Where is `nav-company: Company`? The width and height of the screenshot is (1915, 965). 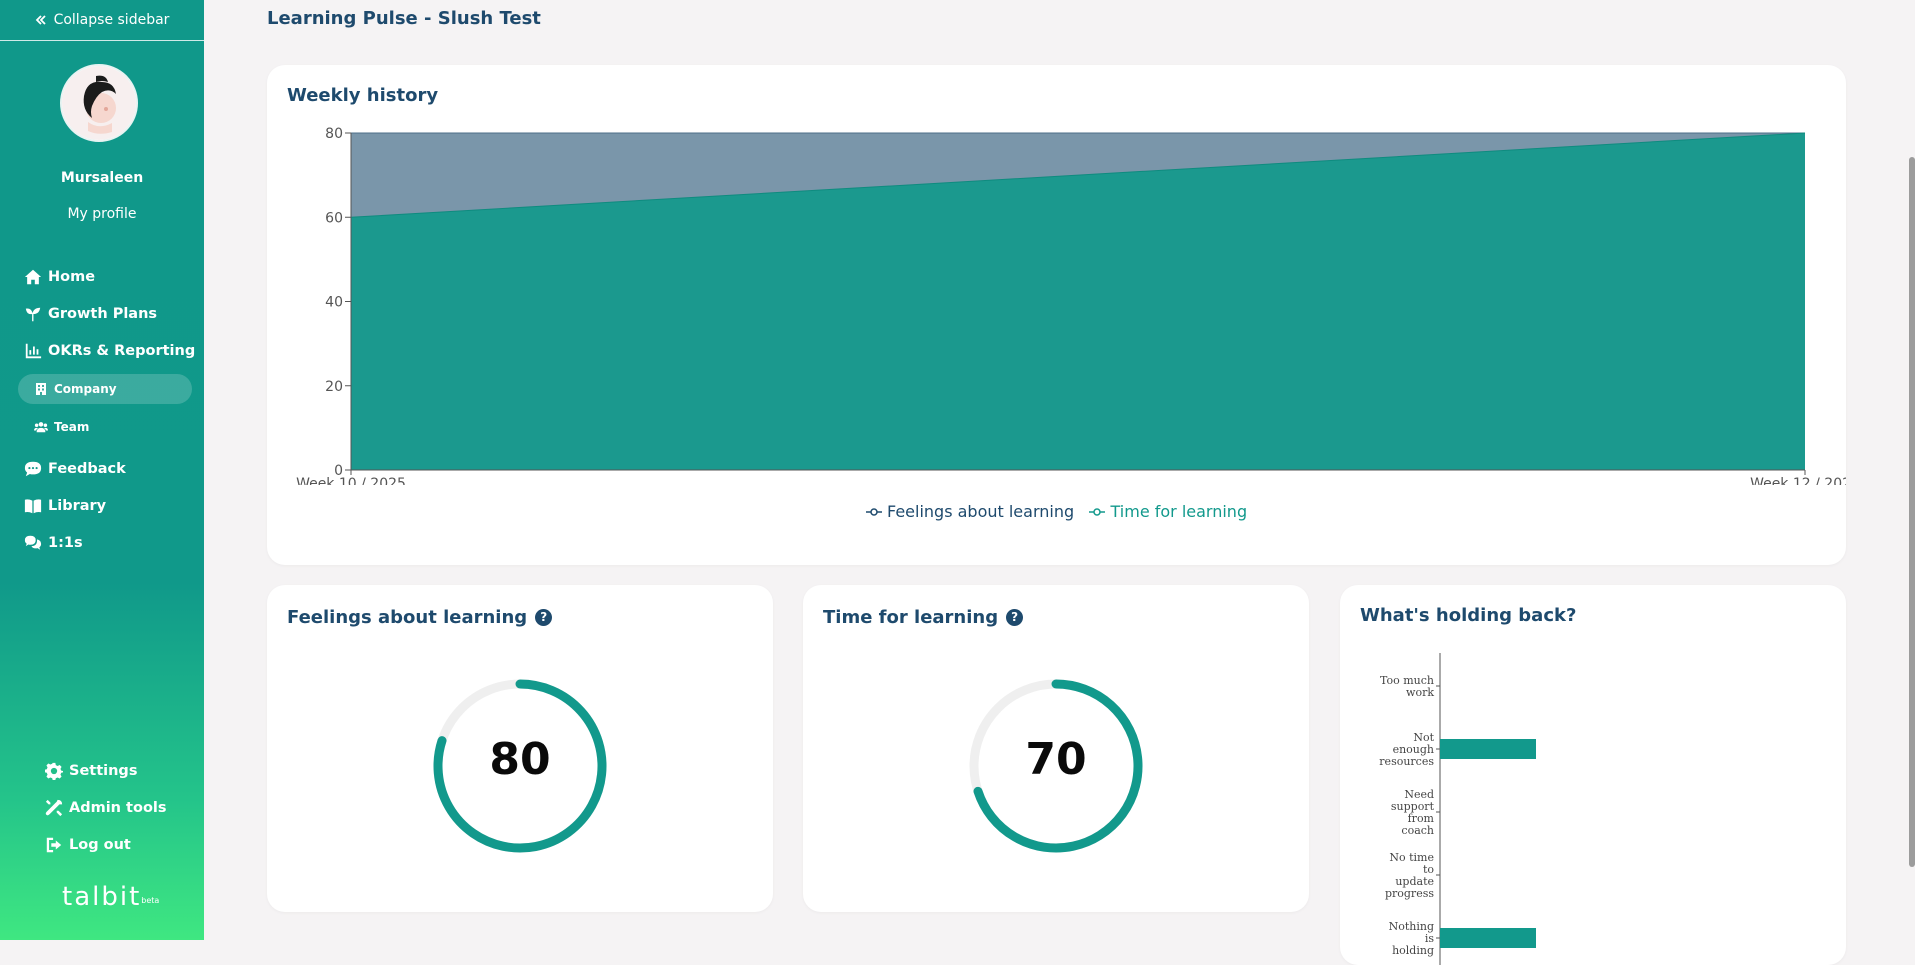 nav-company: Company is located at coordinates (105, 389).